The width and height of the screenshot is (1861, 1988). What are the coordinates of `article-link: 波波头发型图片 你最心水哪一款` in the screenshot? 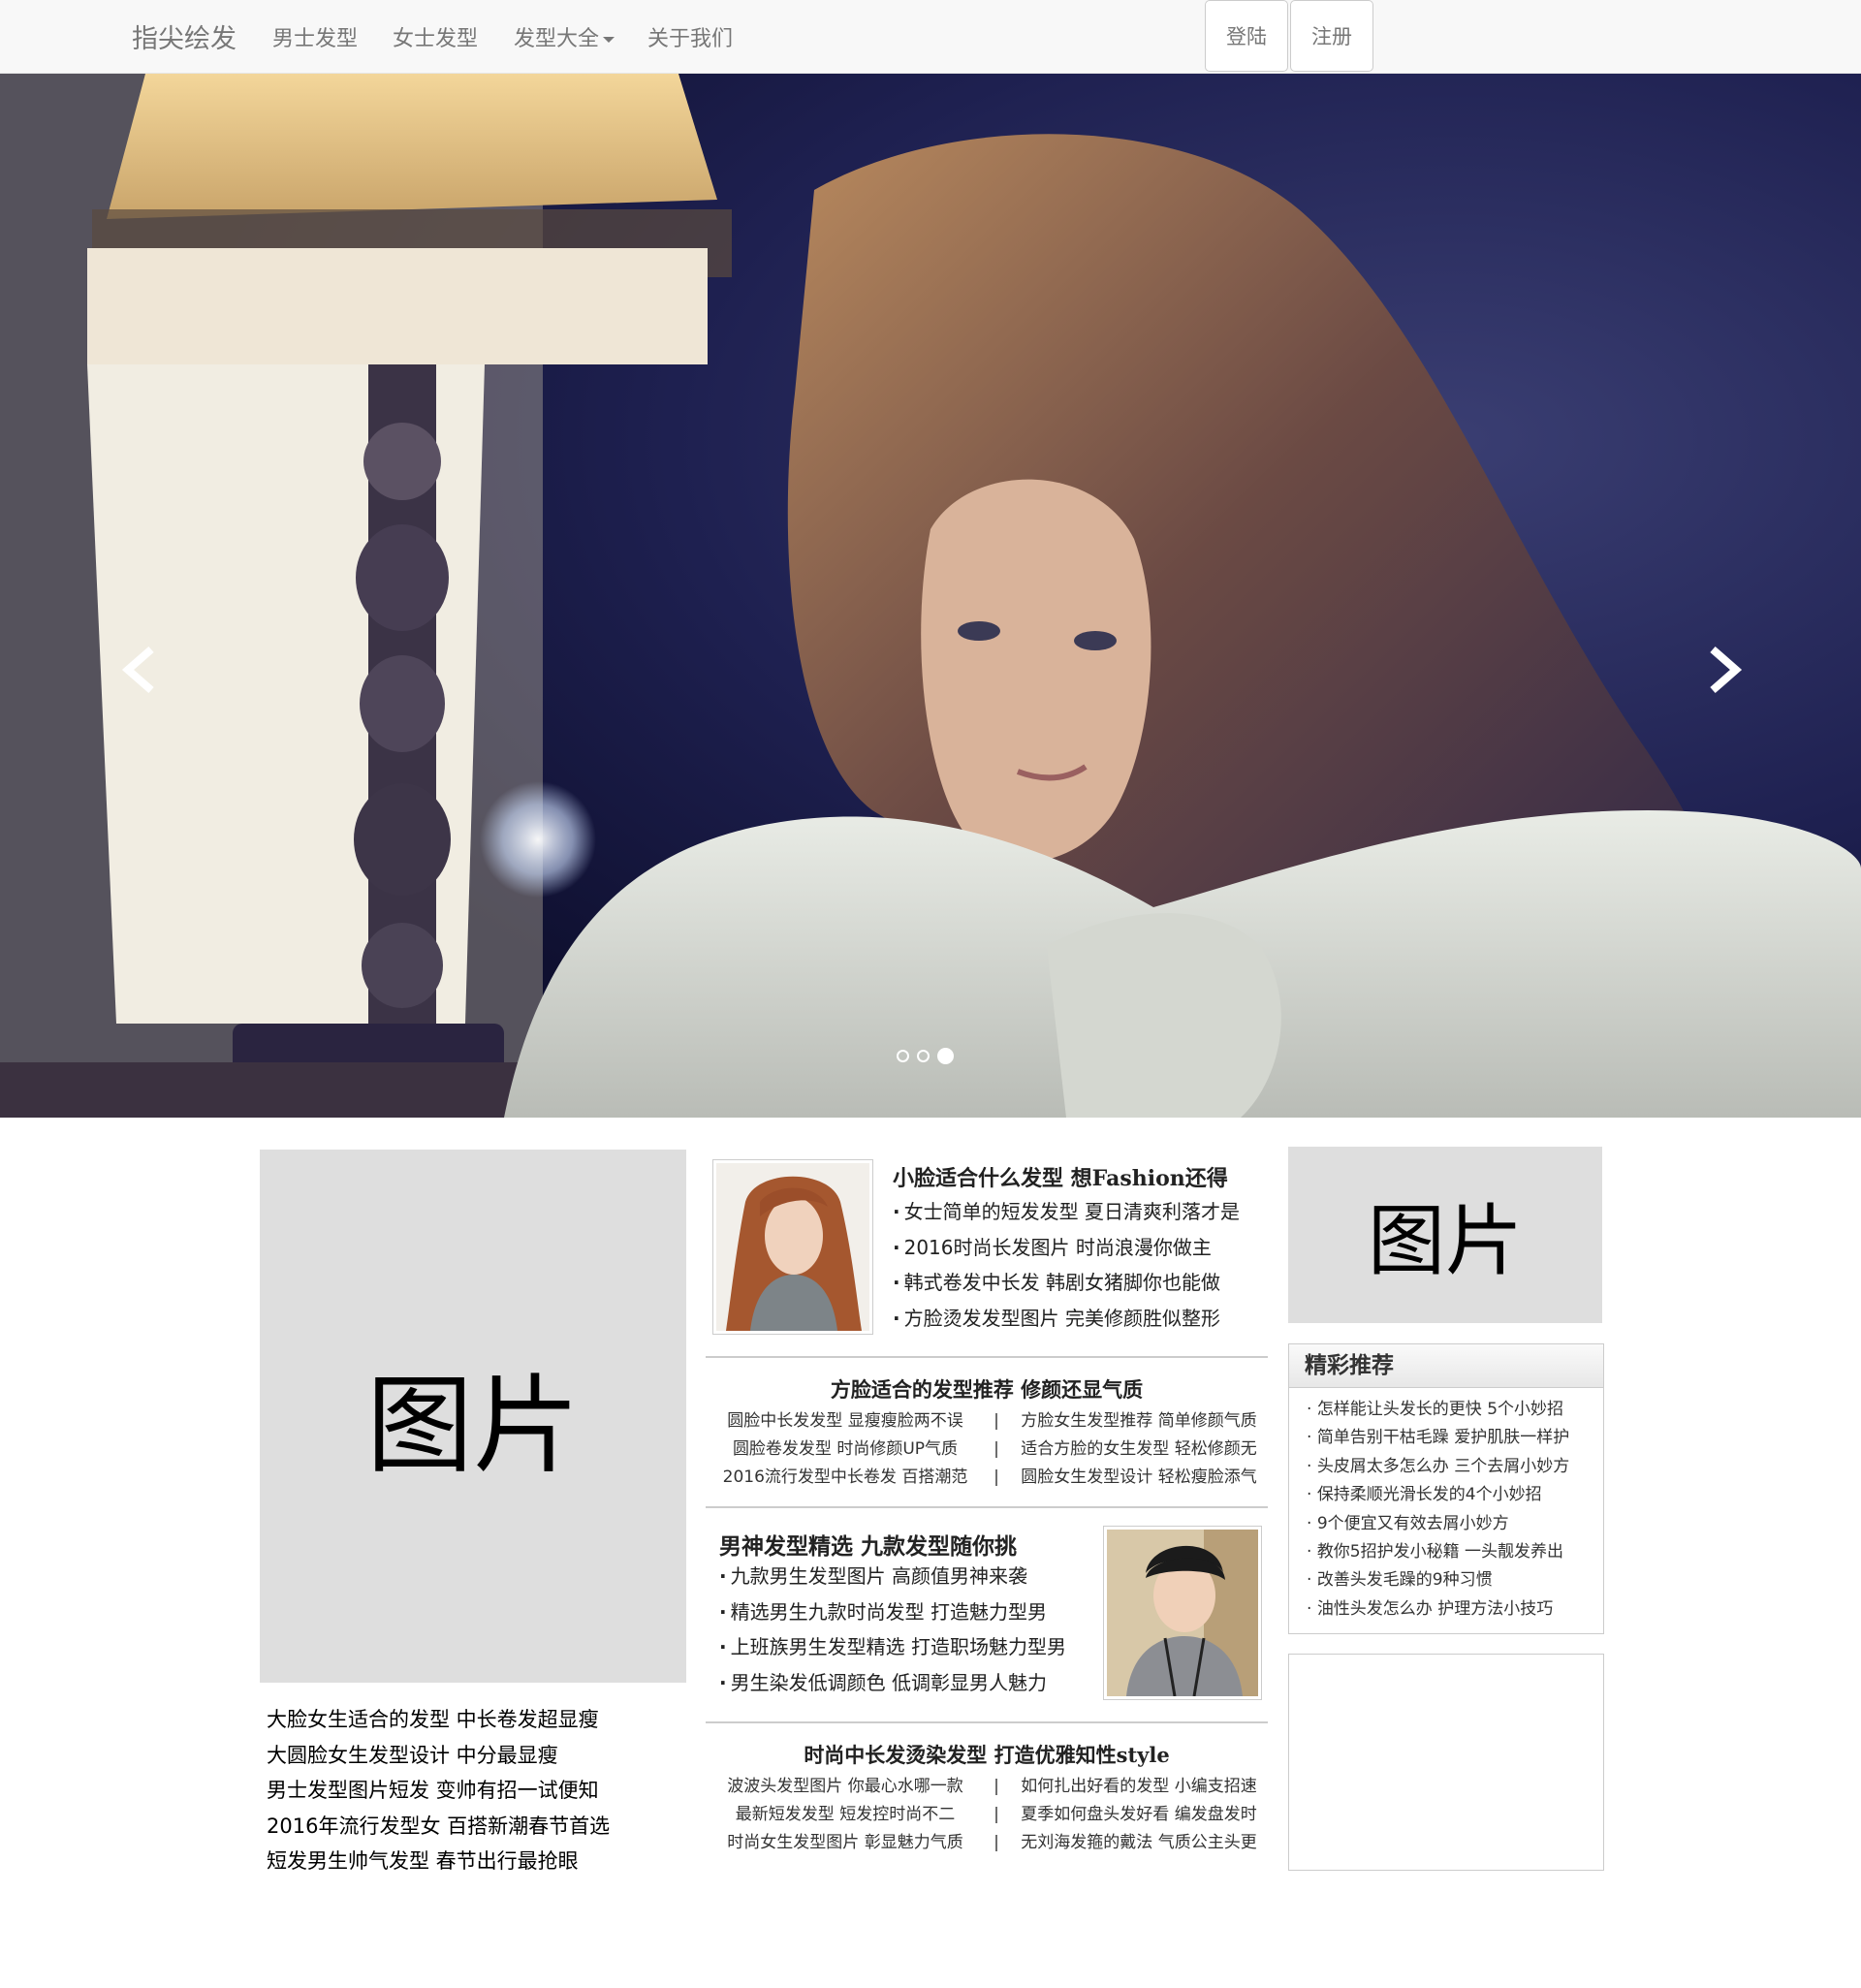 It's located at (845, 1787).